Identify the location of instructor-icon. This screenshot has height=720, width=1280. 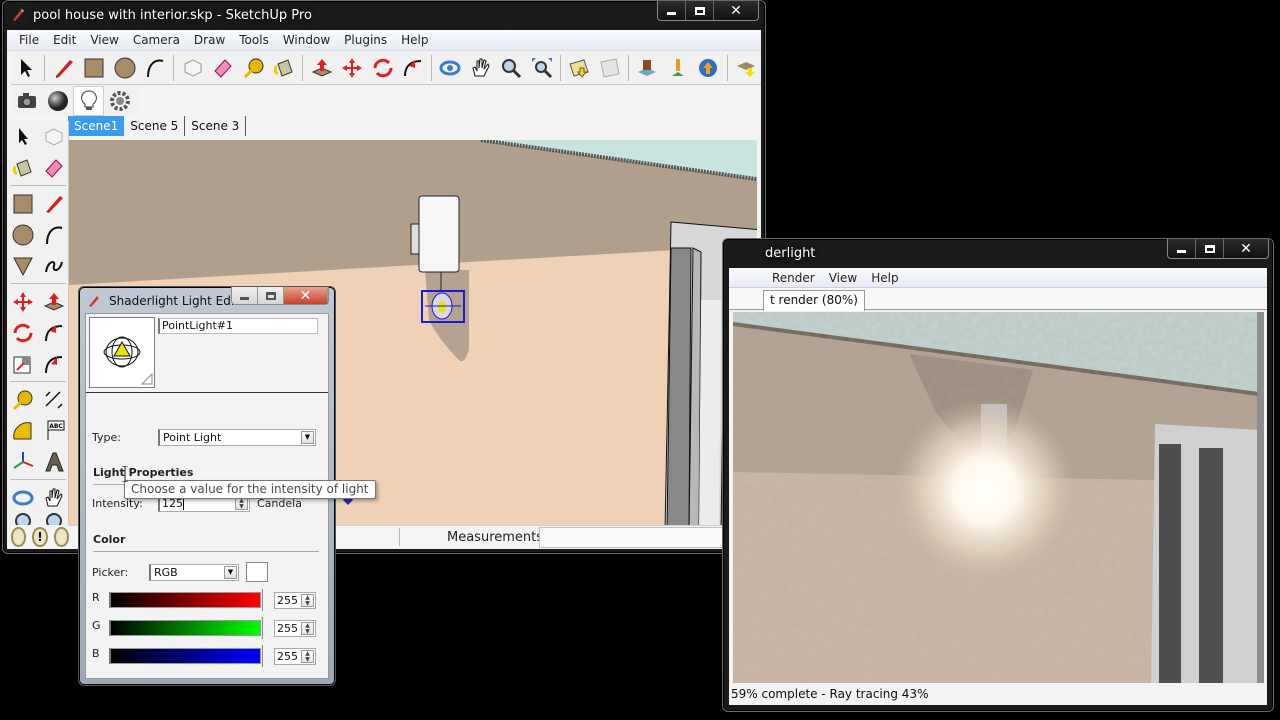
(61, 537).